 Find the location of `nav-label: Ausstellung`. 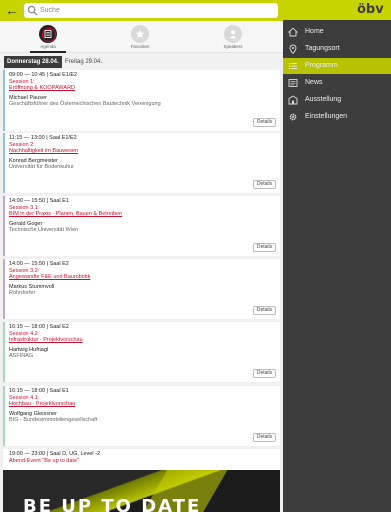

nav-label: Ausstellung is located at coordinates (323, 99).